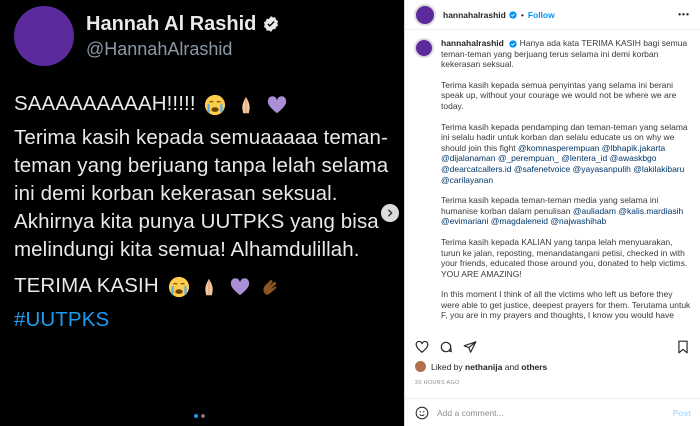 This screenshot has width=700, height=426. Describe the element at coordinates (684, 14) in the screenshot. I see `more-options-button: •••` at that location.